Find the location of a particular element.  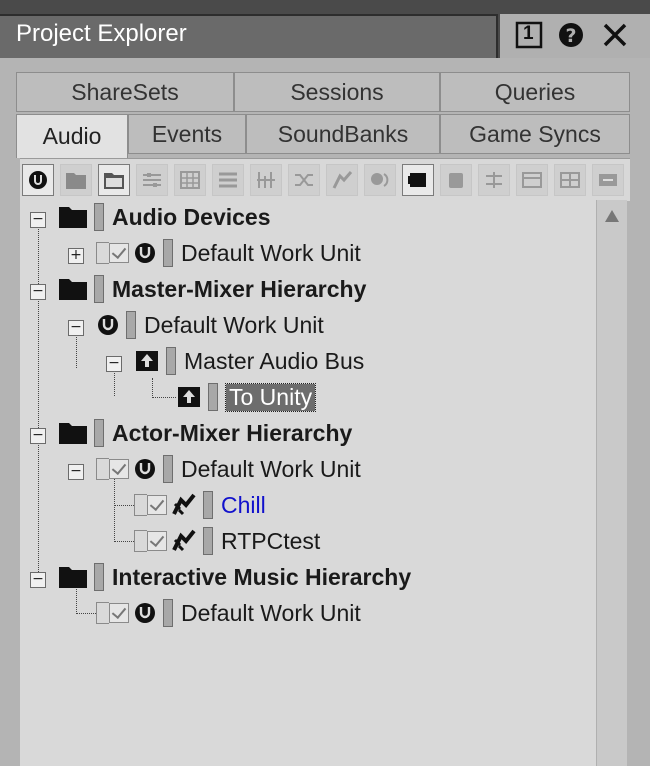

scroll-up-arrow-icon is located at coordinates (612, 216).